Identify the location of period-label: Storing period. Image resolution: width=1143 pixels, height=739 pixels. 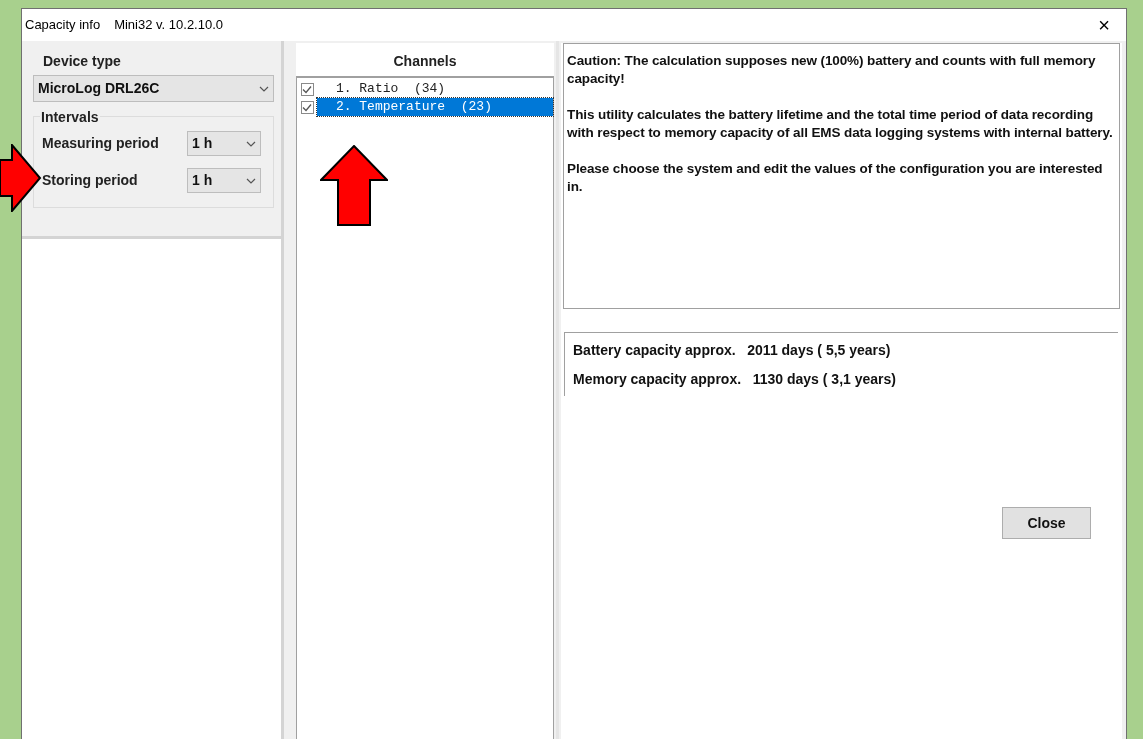
(90, 180).